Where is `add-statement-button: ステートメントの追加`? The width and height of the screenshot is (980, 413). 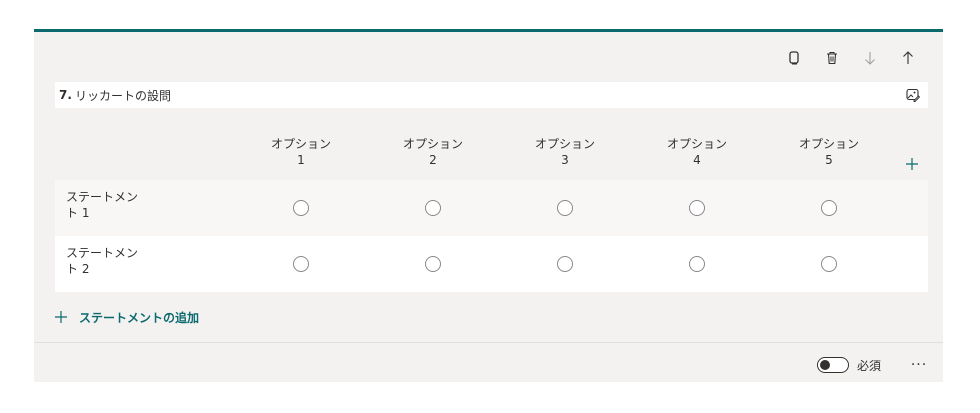 add-statement-button: ステートメントの追加 is located at coordinates (127, 317).